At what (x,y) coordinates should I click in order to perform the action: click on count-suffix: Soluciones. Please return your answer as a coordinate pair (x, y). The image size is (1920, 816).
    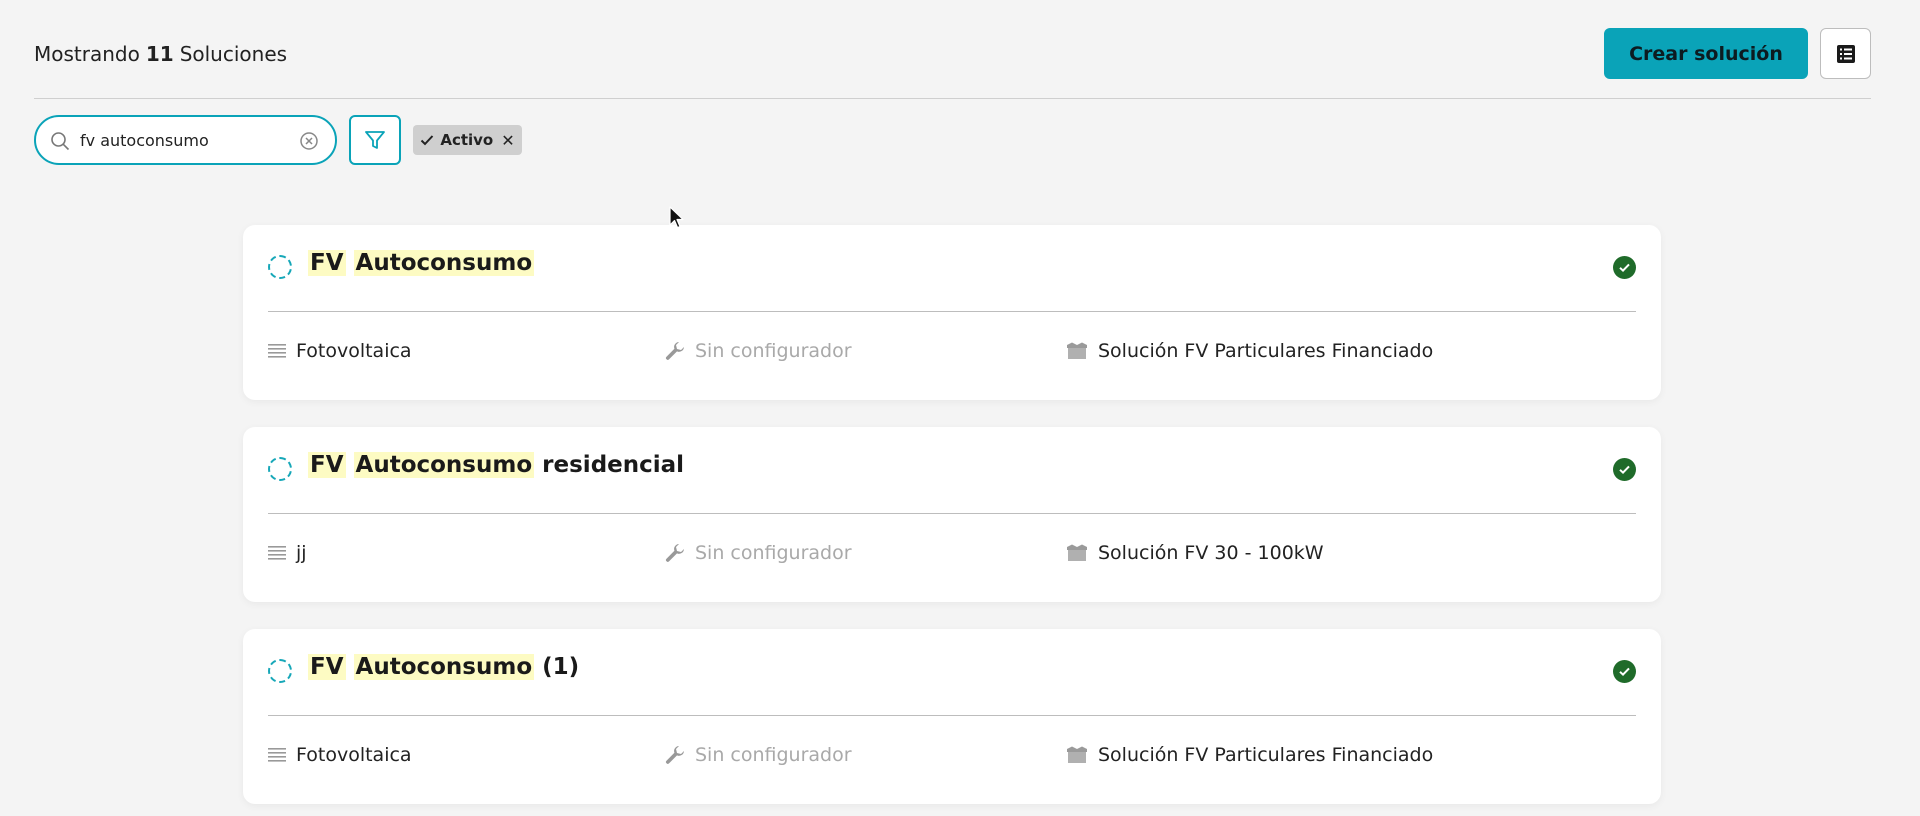
    Looking at the image, I should click on (233, 54).